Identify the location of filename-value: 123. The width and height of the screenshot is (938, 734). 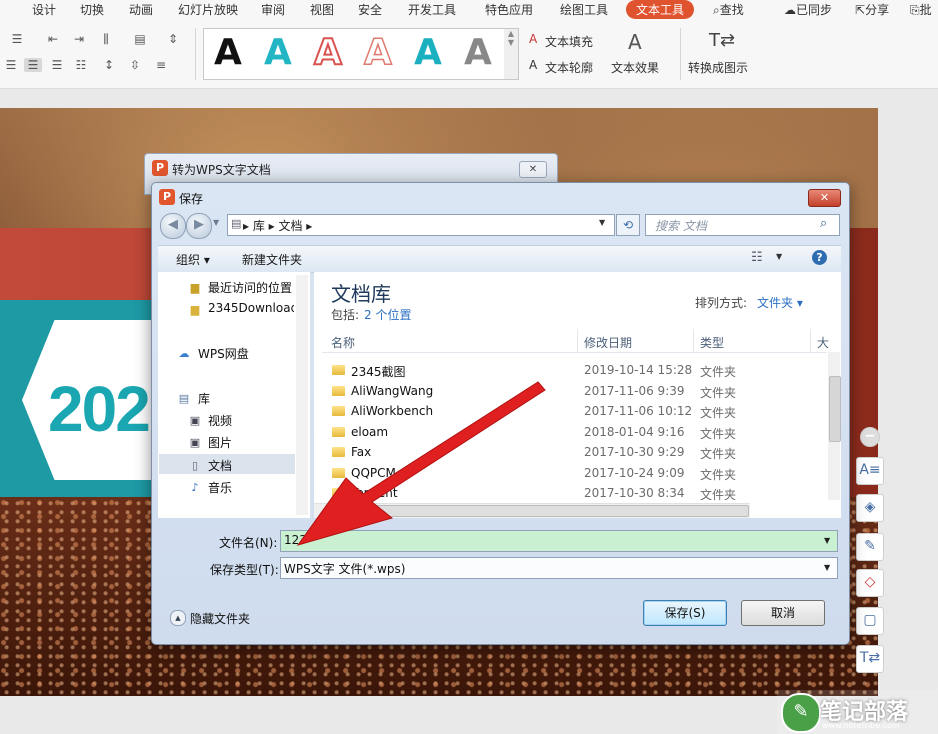
(295, 540).